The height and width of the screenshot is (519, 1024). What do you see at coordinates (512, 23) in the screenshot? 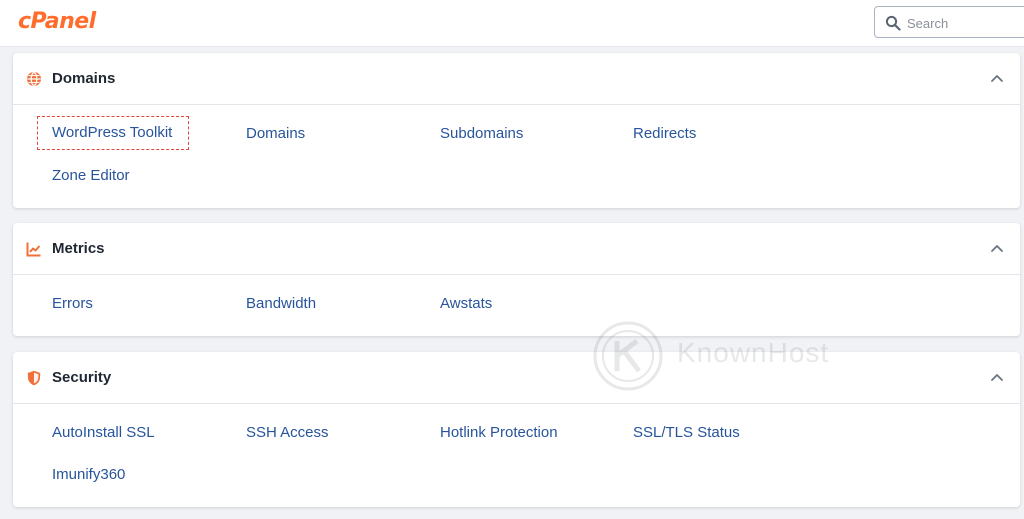
I see `top-bar: cPanel` at bounding box center [512, 23].